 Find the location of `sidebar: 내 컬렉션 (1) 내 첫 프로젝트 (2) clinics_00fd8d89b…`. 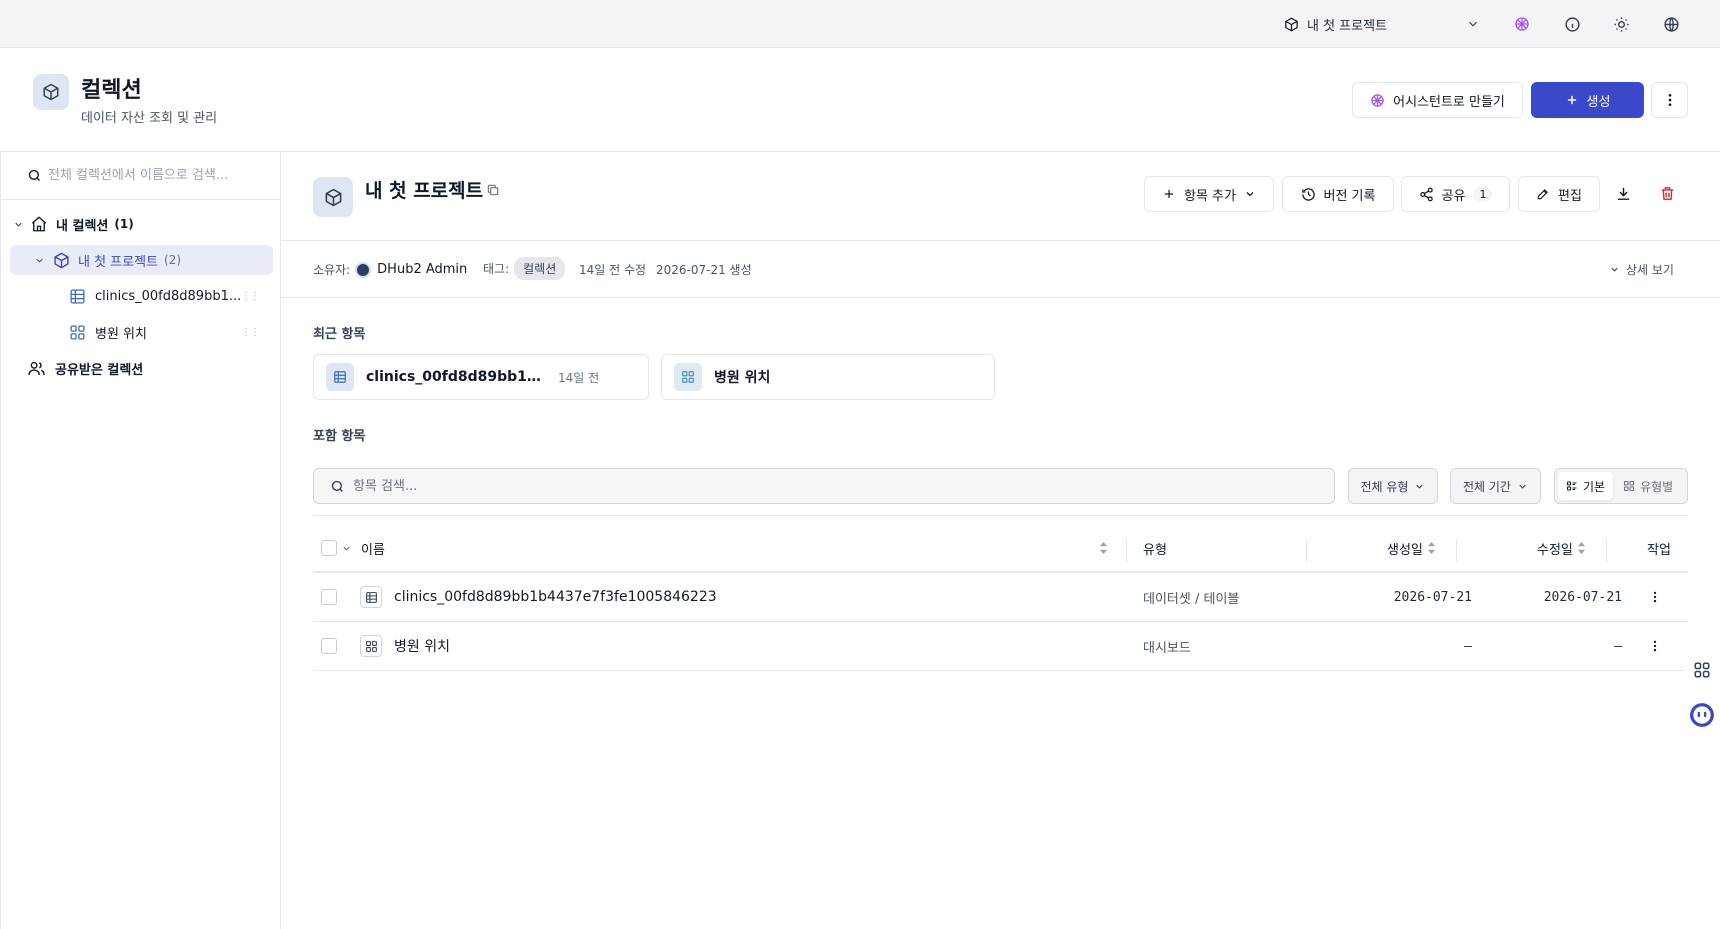

sidebar: 내 컬렉션 (1) 내 첫 프로젝트 (2) clinics_00fd8d89b… is located at coordinates (140, 540).